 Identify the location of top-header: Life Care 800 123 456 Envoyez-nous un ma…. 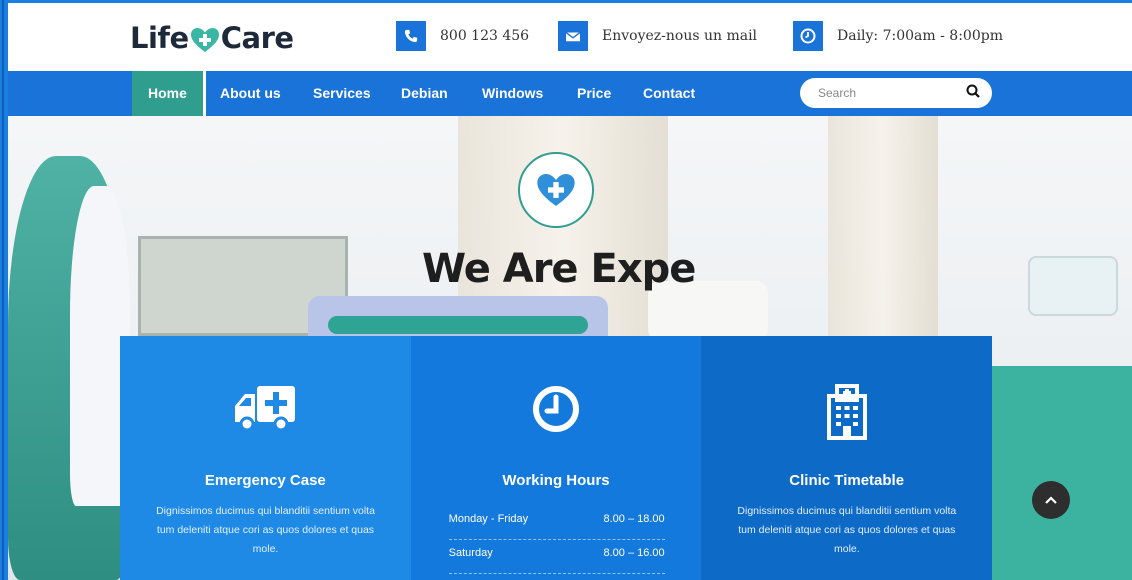
(570, 37).